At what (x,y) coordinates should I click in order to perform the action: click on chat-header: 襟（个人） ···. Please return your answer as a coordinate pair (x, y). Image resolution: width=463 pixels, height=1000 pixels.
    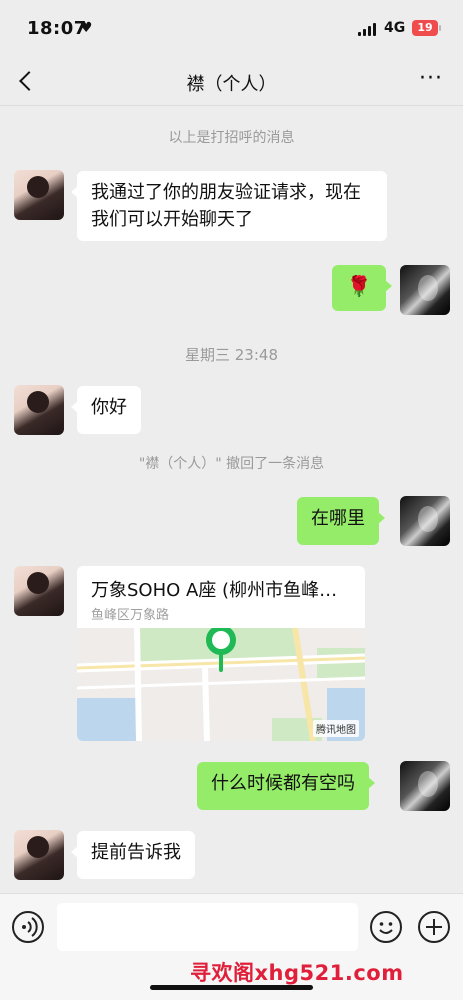
    Looking at the image, I should click on (231, 82).